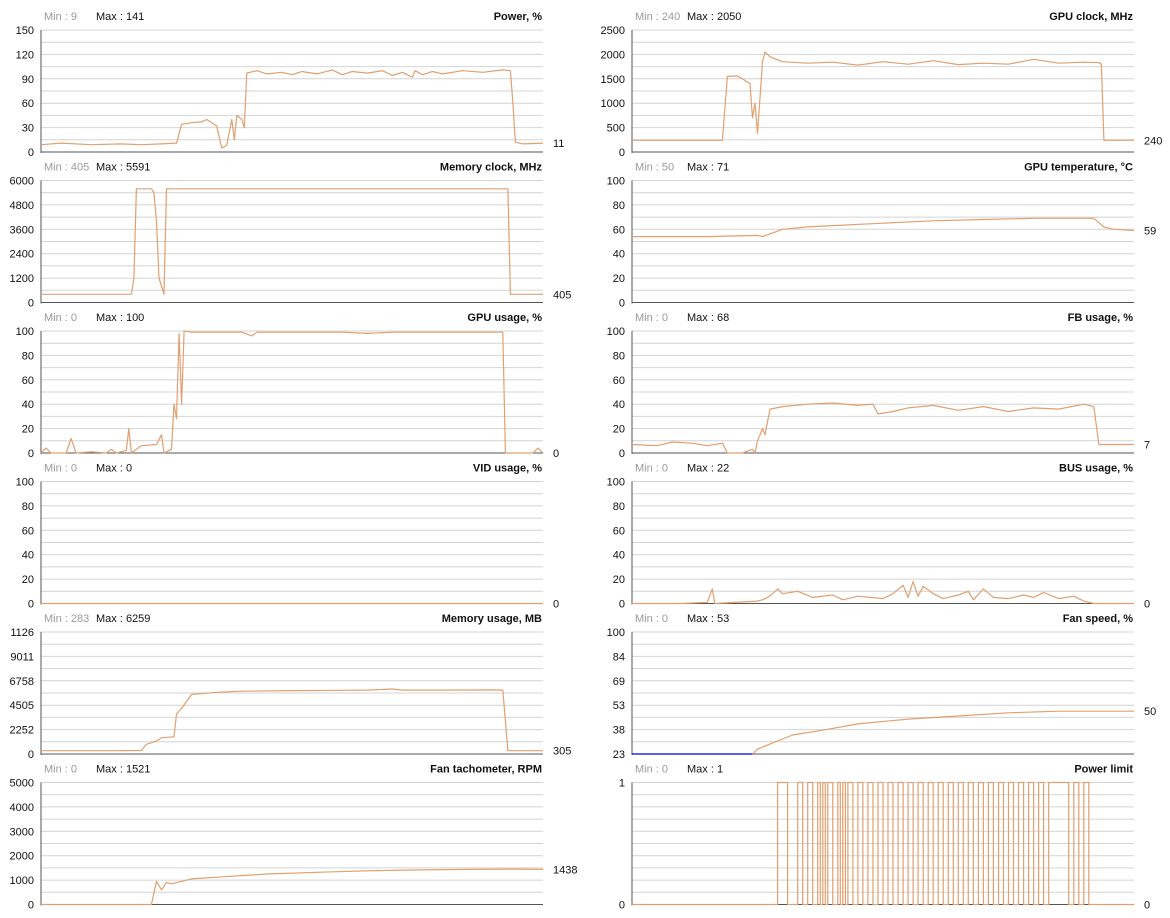 This screenshot has width=1170, height=918. Describe the element at coordinates (705, 770) in the screenshot. I see `max-label: Max : 1` at that location.